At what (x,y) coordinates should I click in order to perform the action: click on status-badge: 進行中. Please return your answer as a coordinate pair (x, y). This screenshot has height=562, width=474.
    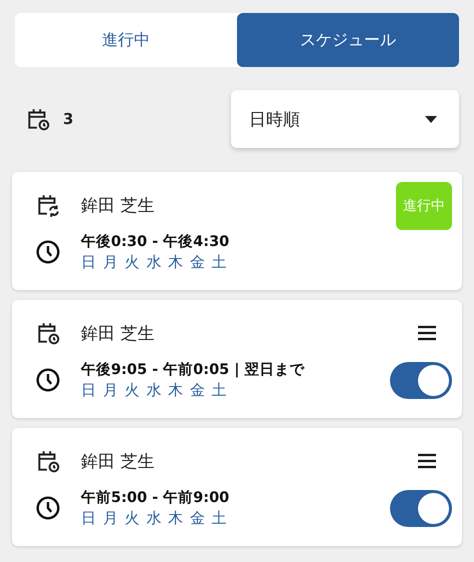
    Looking at the image, I should click on (424, 206).